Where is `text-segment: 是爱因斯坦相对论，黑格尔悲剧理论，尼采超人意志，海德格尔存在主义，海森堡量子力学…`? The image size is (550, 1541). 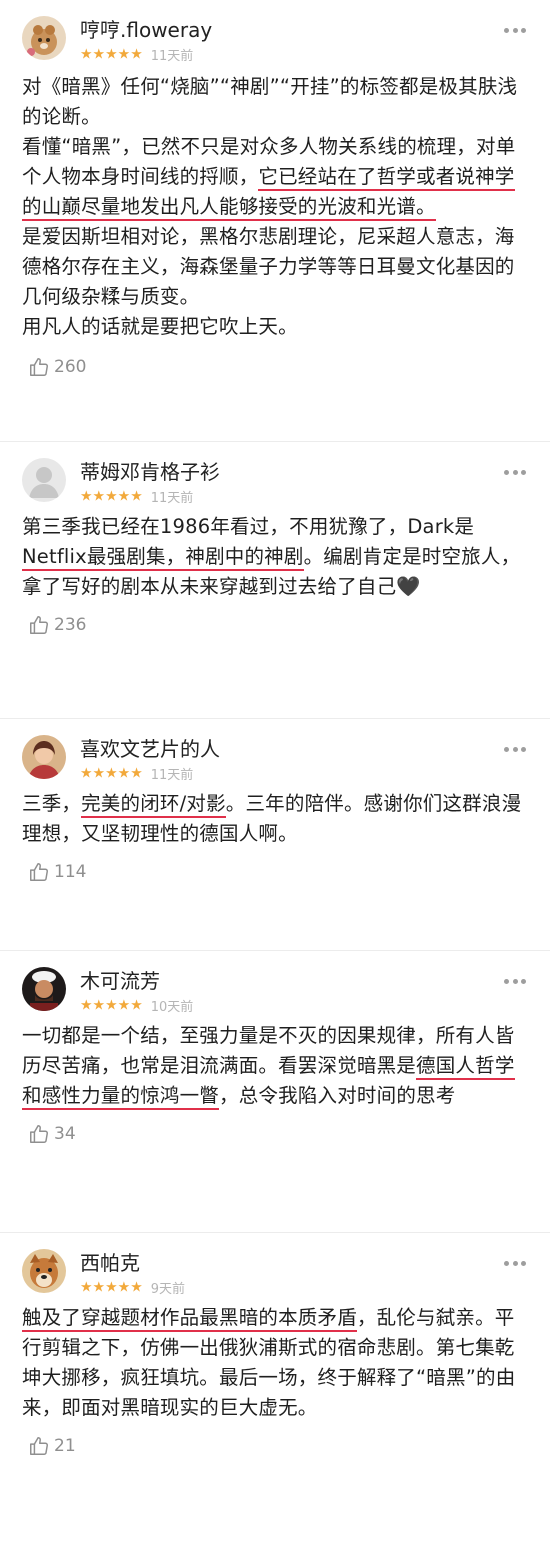 text-segment: 是爱因斯坦相对论，黑格尔悲剧理论，尼采超人意志，海德格尔存在主义，海森堡量子力学… is located at coordinates (268, 266).